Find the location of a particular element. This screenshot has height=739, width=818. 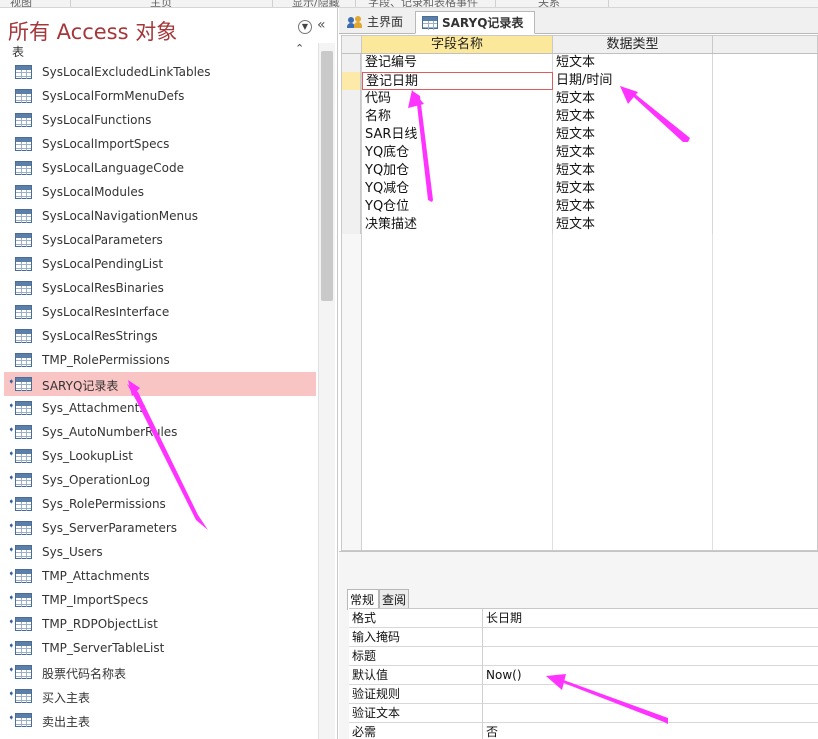

field-name-cell: SAR日线 is located at coordinates (457, 135).